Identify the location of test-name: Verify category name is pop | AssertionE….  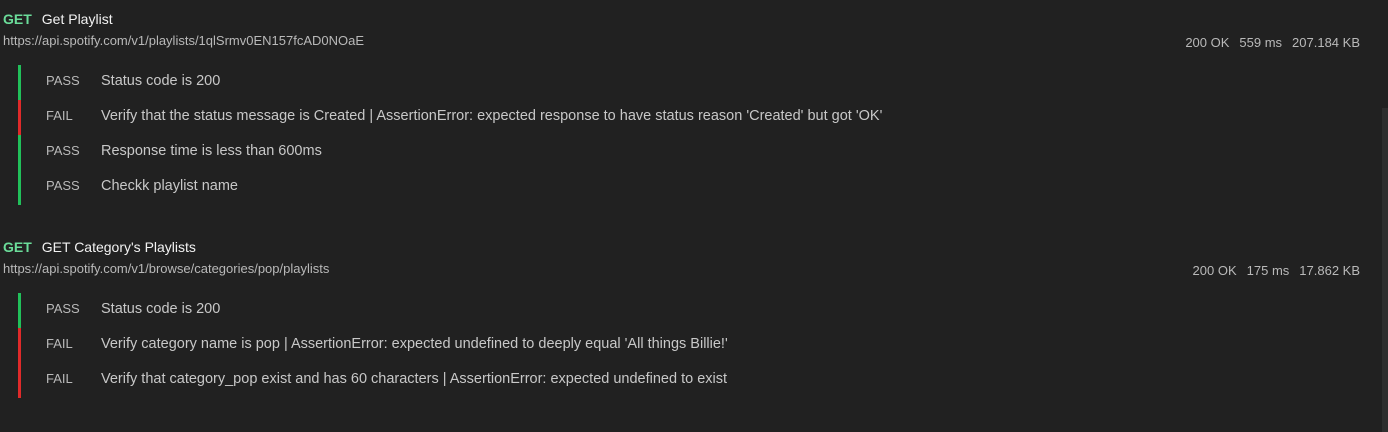
(414, 344).